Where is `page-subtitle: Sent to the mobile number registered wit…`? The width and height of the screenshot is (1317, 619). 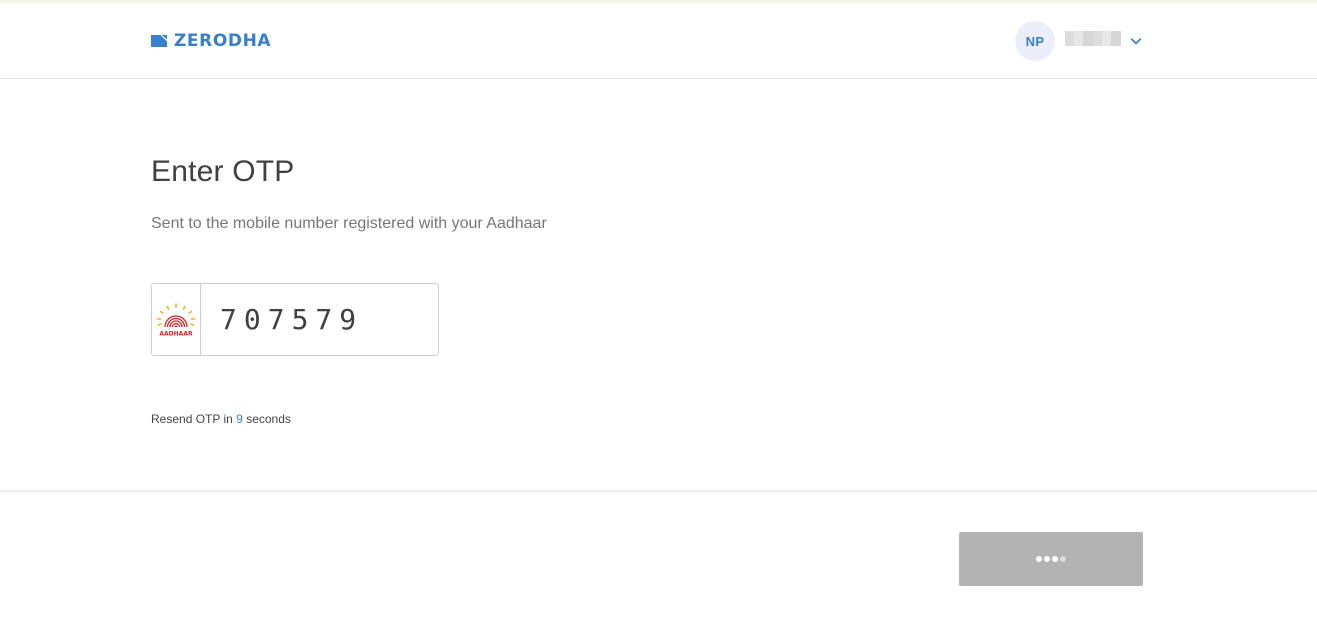 page-subtitle: Sent to the mobile number registered wit… is located at coordinates (349, 223).